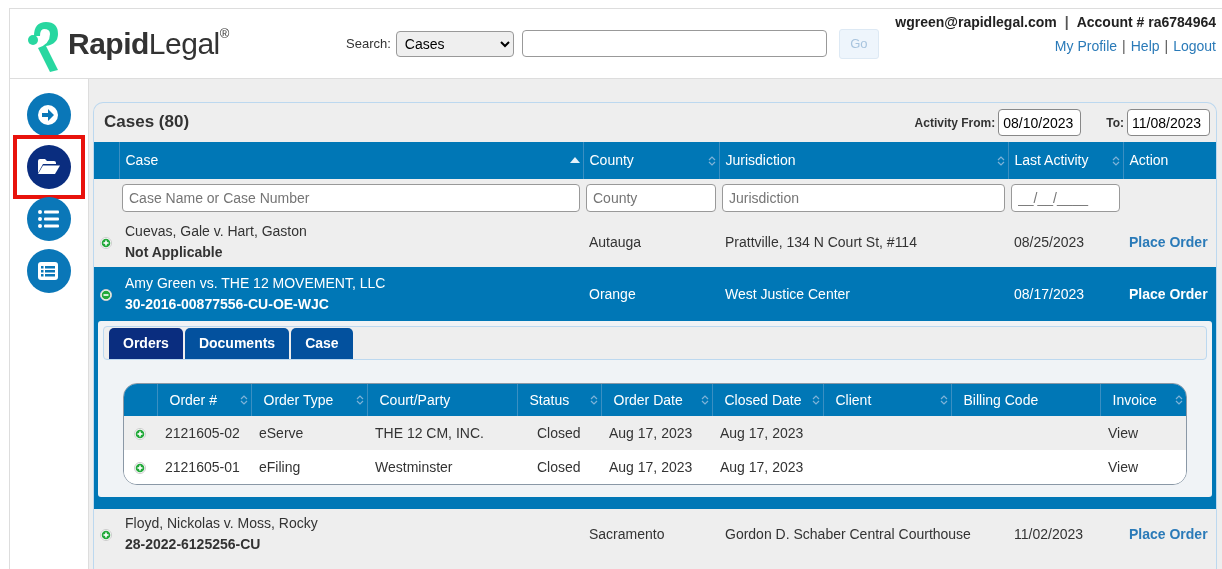 Image resolution: width=1222 pixels, height=569 pixels. Describe the element at coordinates (351, 242) in the screenshot. I see `case-row: Cuevas, Gale v. Hart, Gaston Not Applicable` at that location.